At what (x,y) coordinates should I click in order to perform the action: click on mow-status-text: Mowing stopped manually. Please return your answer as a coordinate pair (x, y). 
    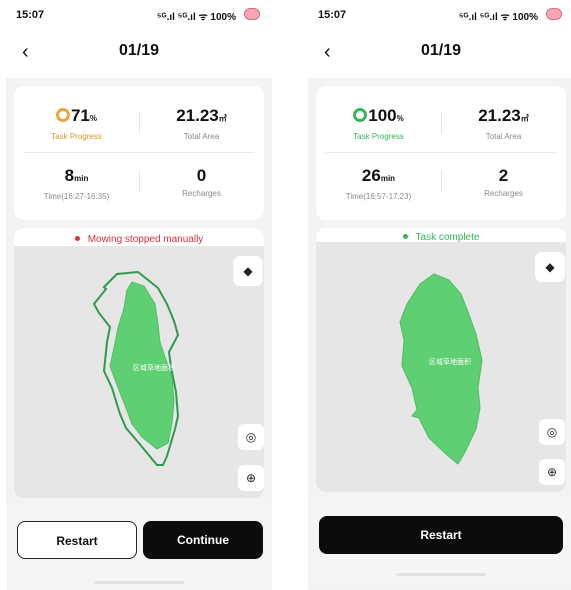
    Looking at the image, I should click on (145, 239).